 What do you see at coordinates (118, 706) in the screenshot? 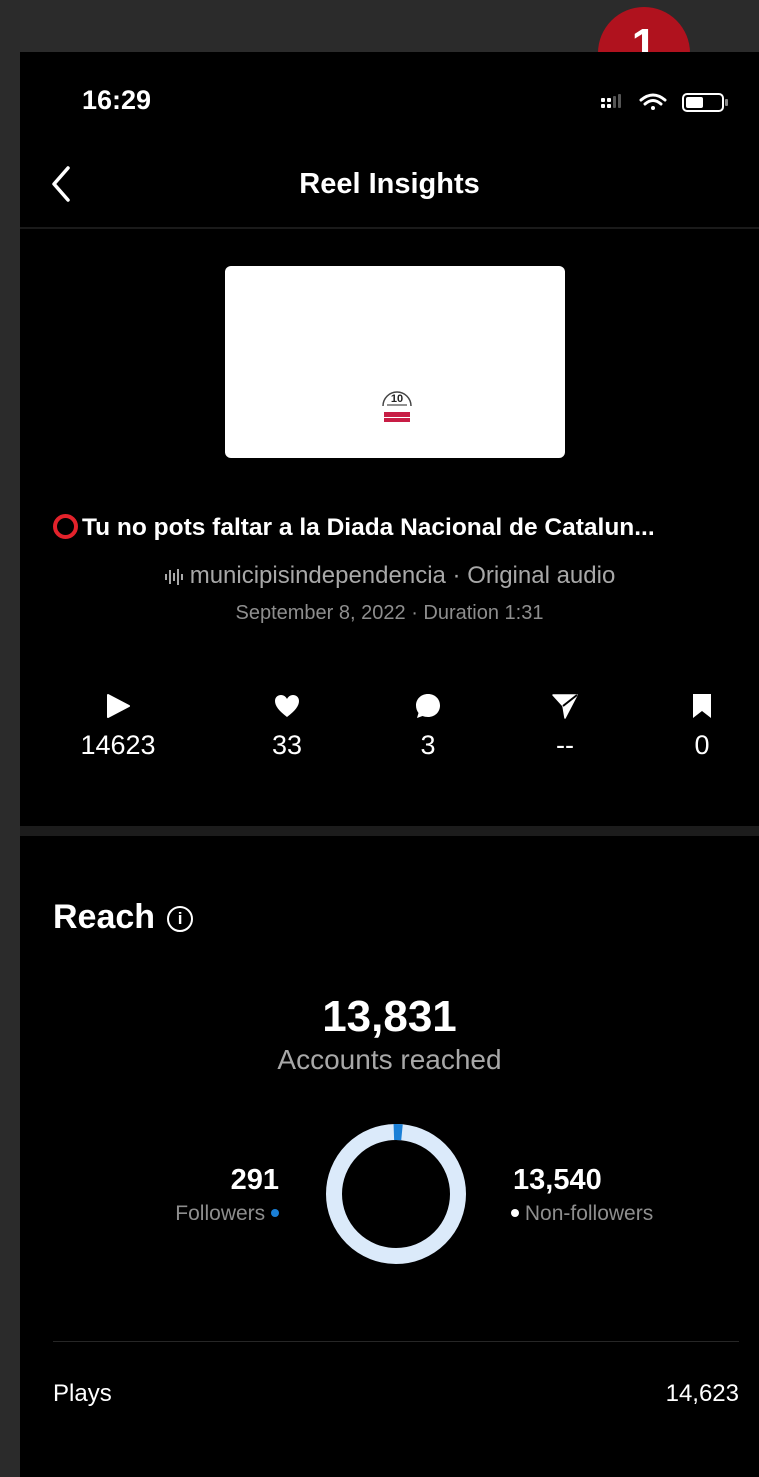
I see `play-icon` at bounding box center [118, 706].